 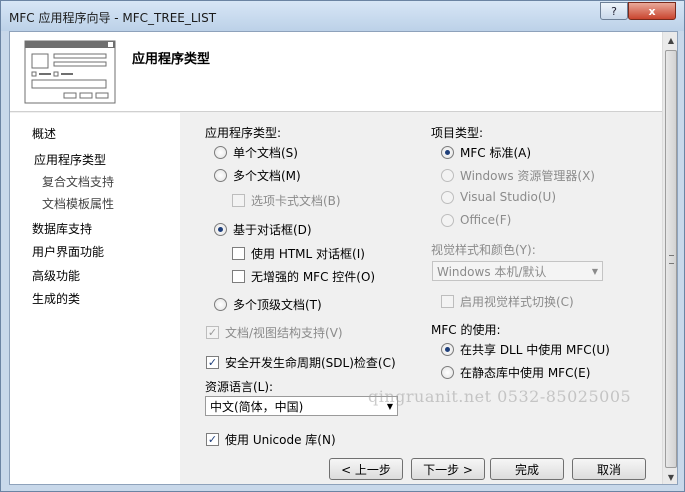 What do you see at coordinates (68, 251) in the screenshot?
I see `sidebar-item-ui-features: 用户界面功能` at bounding box center [68, 251].